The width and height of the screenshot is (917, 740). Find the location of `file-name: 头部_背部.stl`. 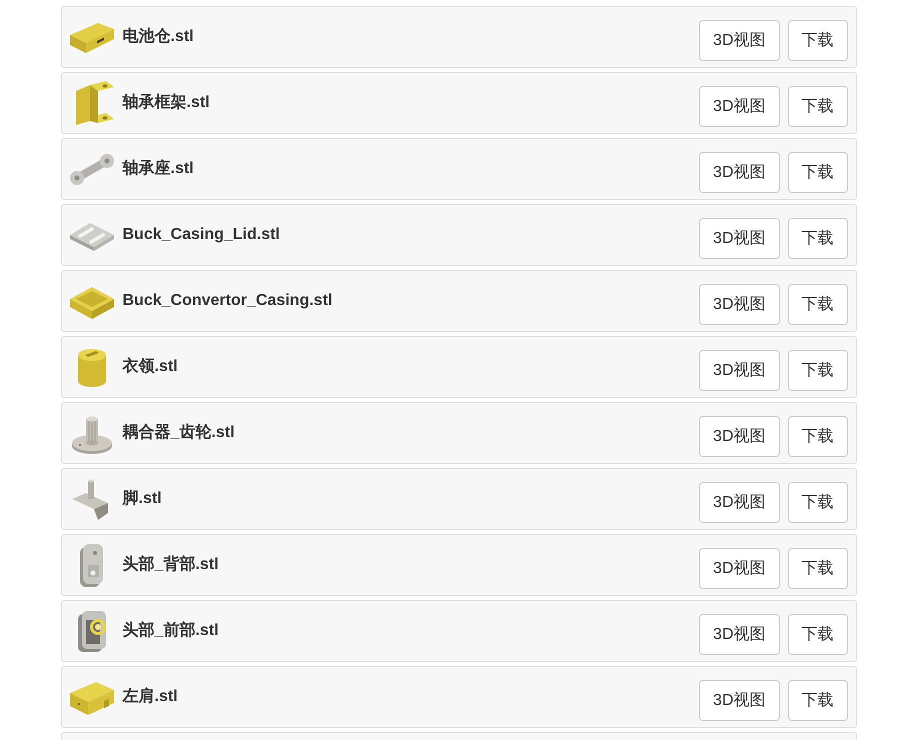

file-name: 头部_背部.stl is located at coordinates (170, 565).